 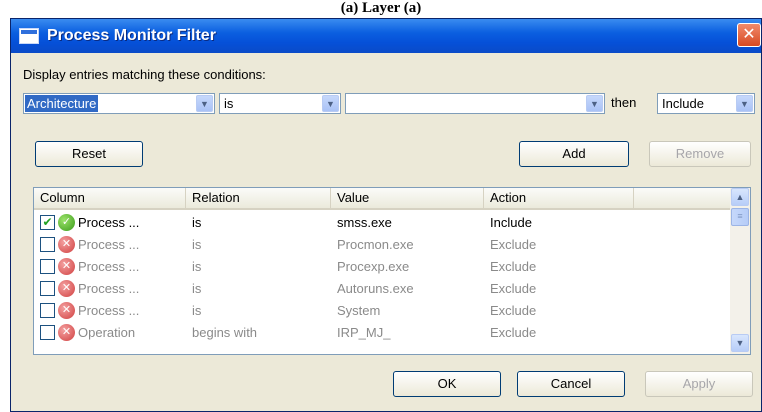 I want to click on table-row: ✕ Process ... is Autoruns.exe Exclude, so click(x=382, y=289).